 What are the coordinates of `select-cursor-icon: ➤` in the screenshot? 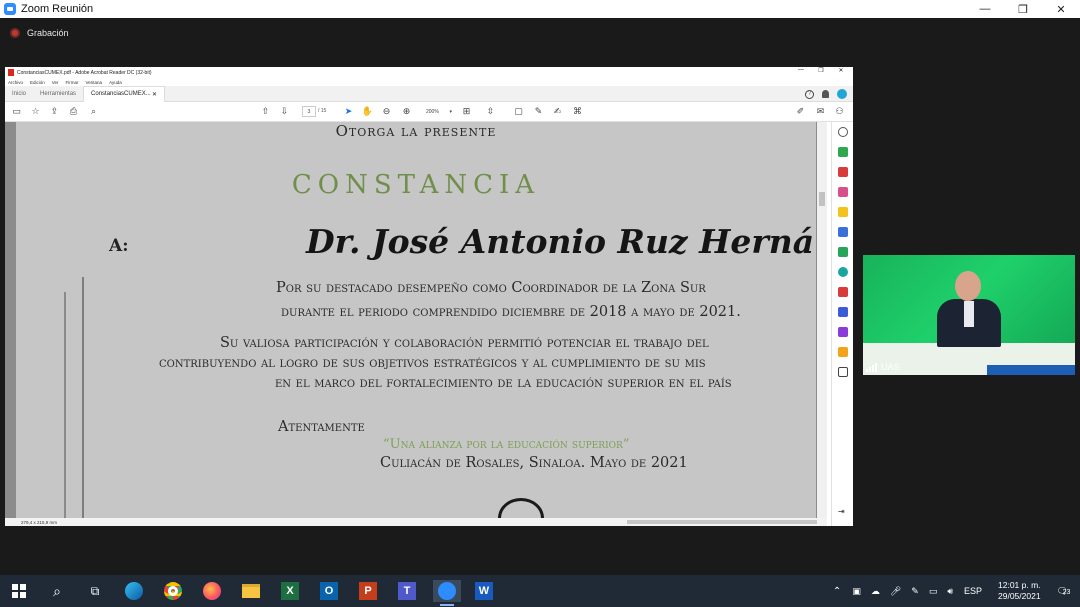 It's located at (348, 111).